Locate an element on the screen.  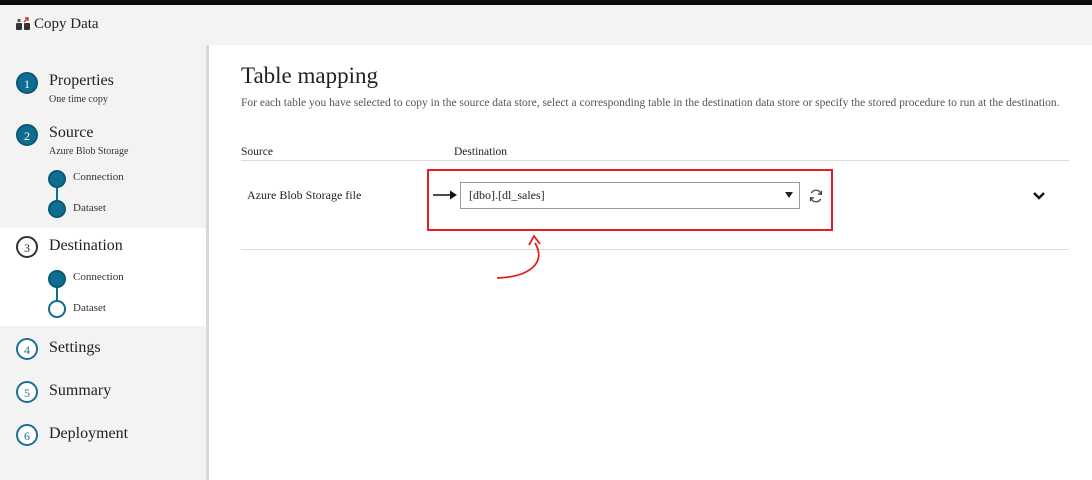
annotation-curved-arrow-icon is located at coordinates (518, 256).